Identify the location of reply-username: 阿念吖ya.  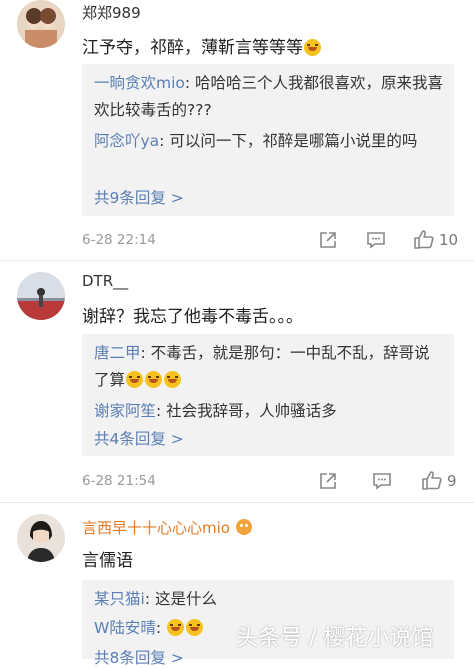
(126, 141).